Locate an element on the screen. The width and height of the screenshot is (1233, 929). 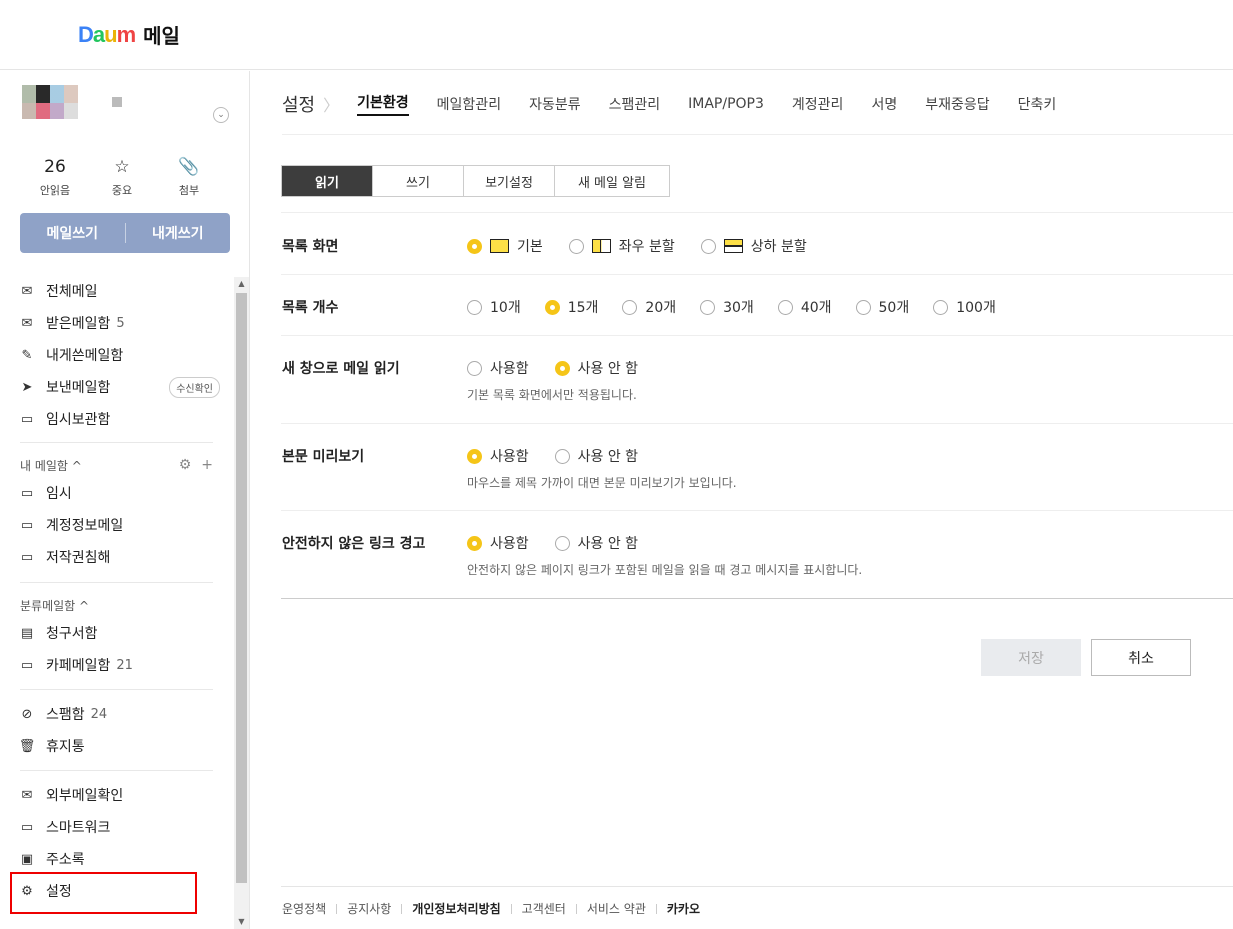
footer-link-privacy: 개인정보처리방침 is located at coordinates (456, 908).